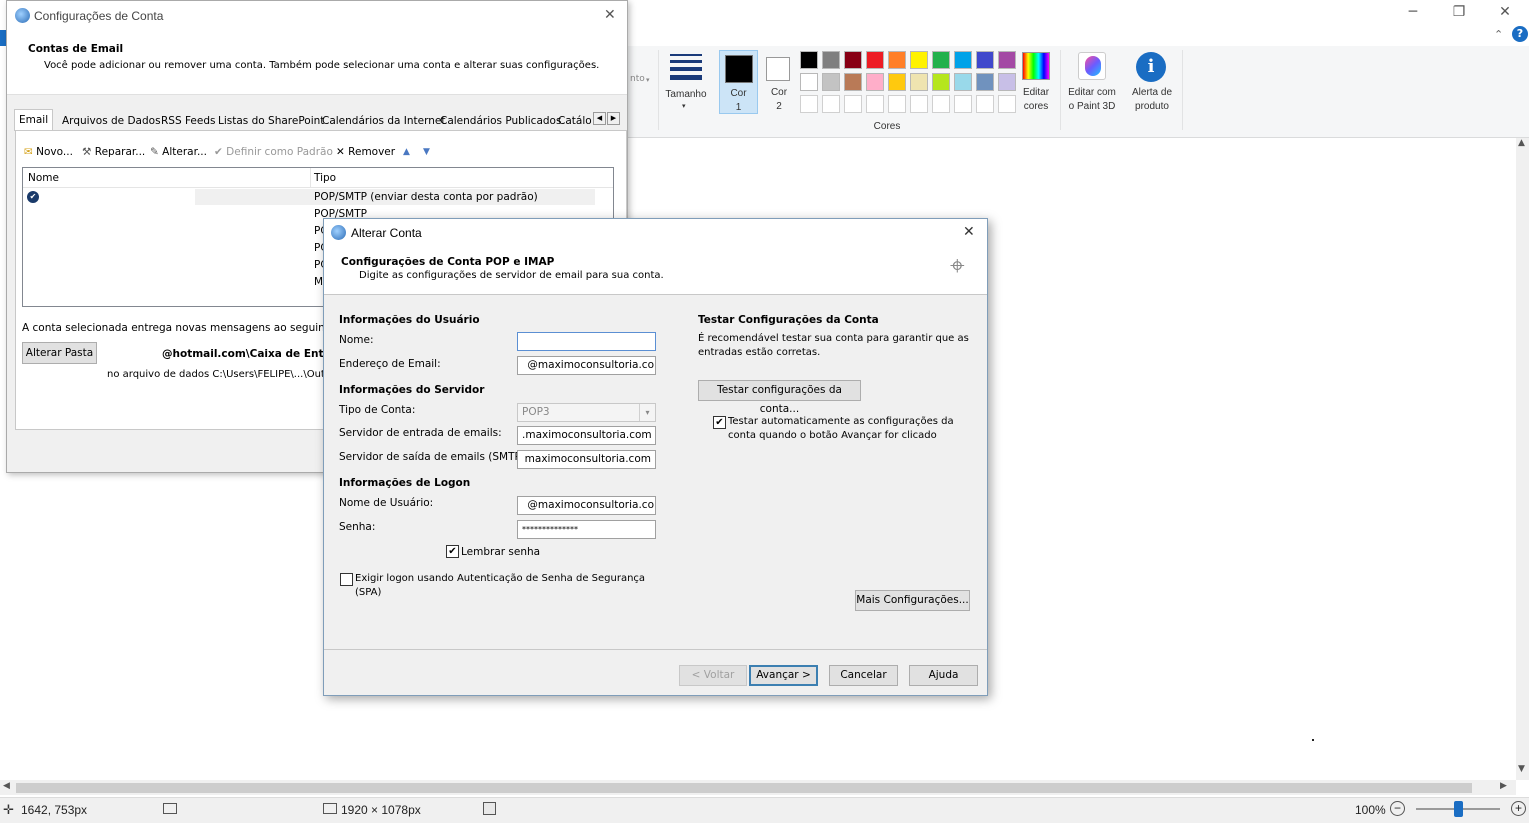 The width and height of the screenshot is (1529, 823). Describe the element at coordinates (1152, 83) in the screenshot. I see `product-alert-button: i Alerta de produto` at that location.